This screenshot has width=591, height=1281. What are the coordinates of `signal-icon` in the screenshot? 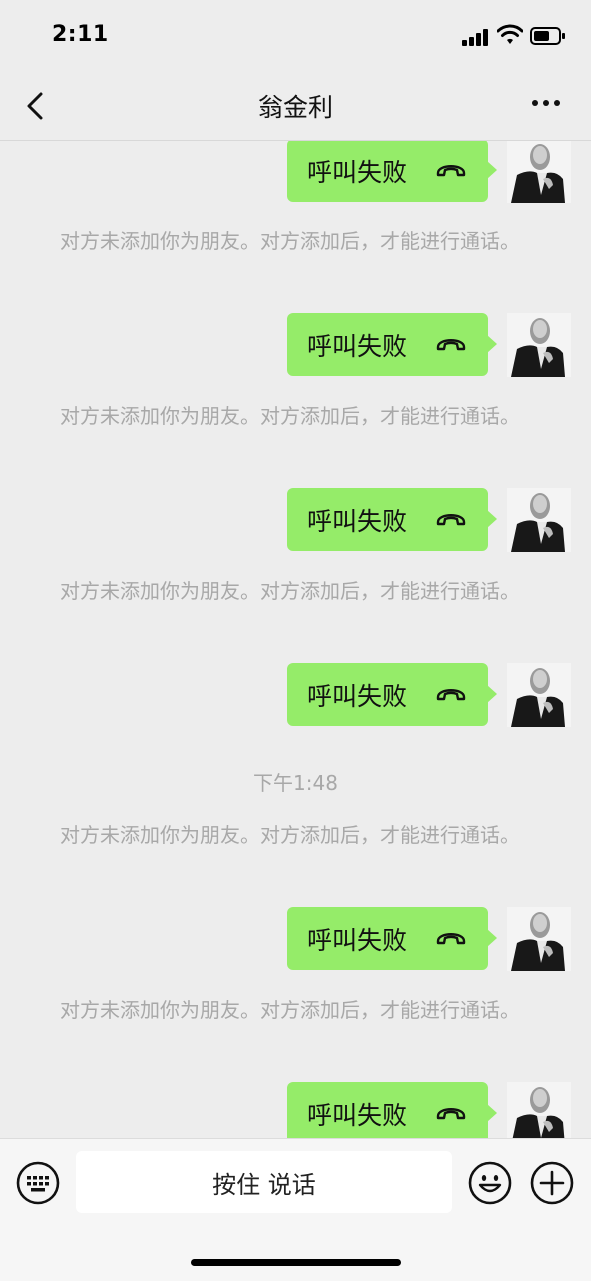 It's located at (477, 37).